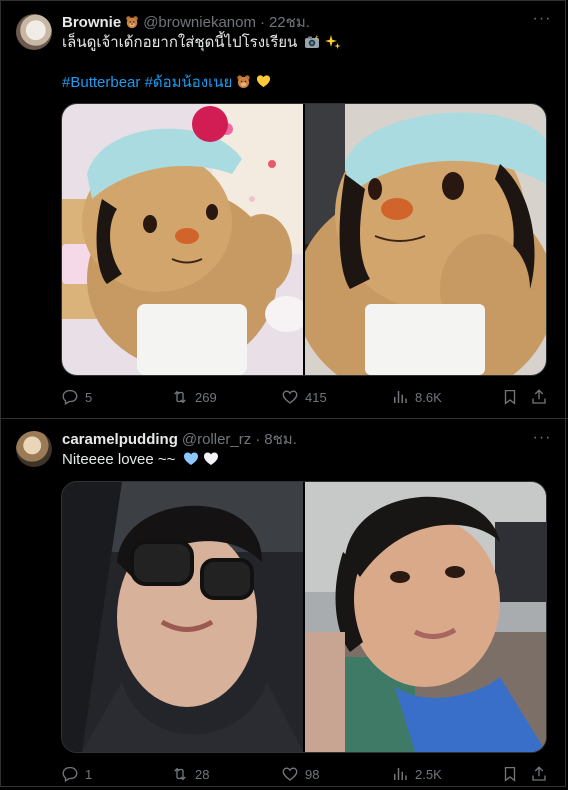 This screenshot has height=790, width=568. I want to click on yellow-heart-emoji-icon, so click(263, 81).